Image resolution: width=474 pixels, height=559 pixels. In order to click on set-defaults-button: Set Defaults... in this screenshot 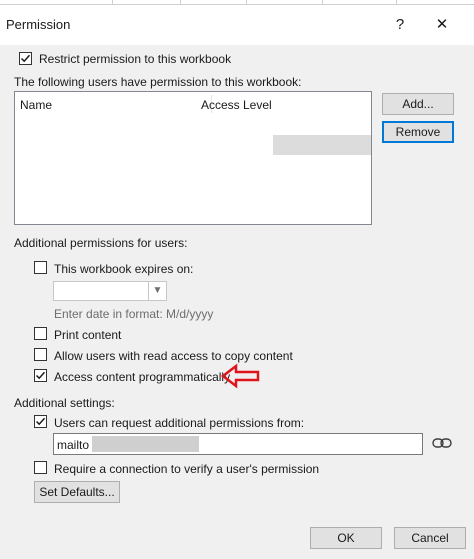, I will do `click(77, 492)`.